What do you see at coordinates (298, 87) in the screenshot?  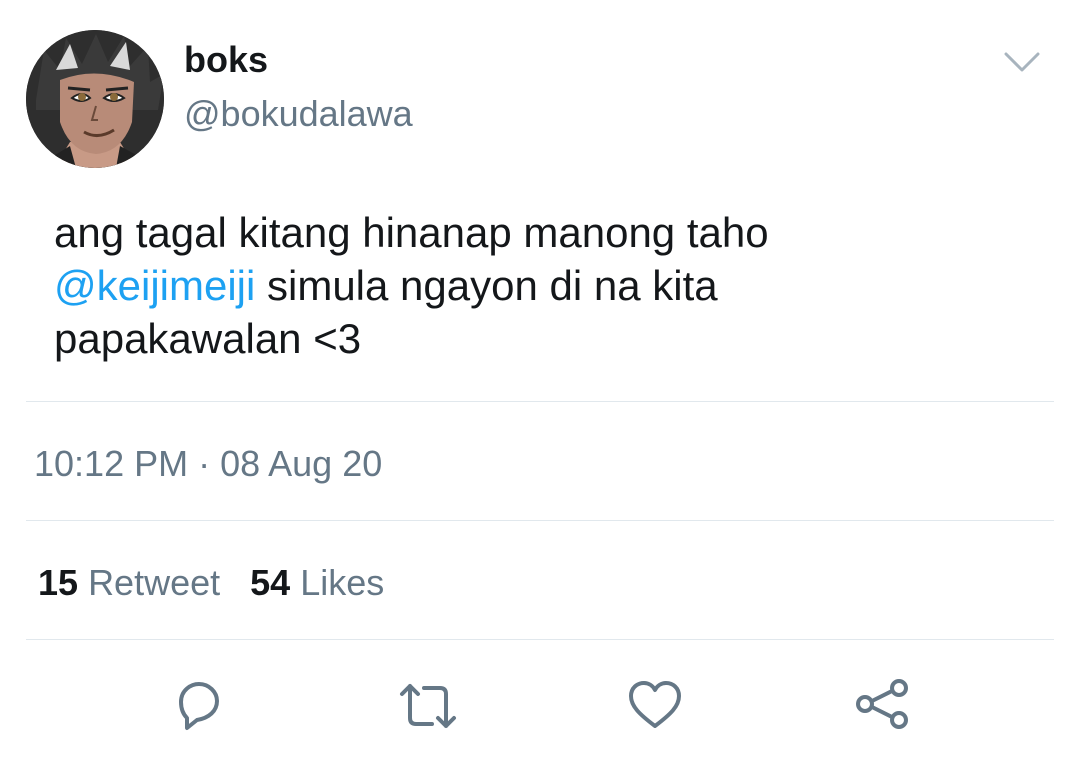 I see `author-names: boks @bokudalawa` at bounding box center [298, 87].